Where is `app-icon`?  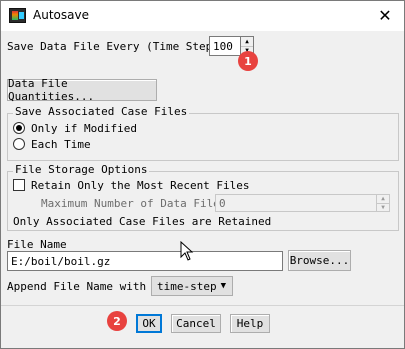 app-icon is located at coordinates (17, 15).